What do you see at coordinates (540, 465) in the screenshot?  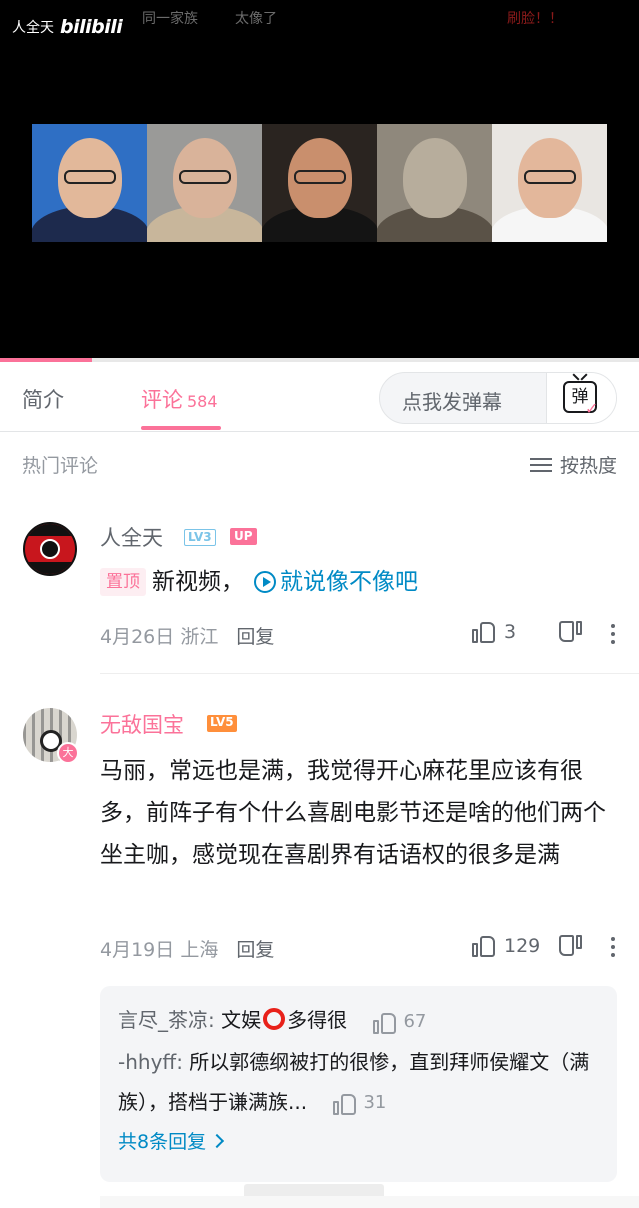 I see `menu-lines-icon` at bounding box center [540, 465].